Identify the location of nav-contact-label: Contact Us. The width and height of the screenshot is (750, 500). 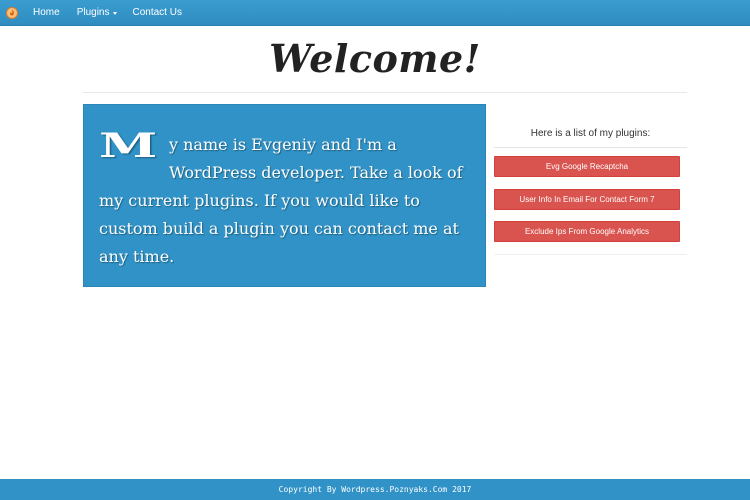
(157, 12).